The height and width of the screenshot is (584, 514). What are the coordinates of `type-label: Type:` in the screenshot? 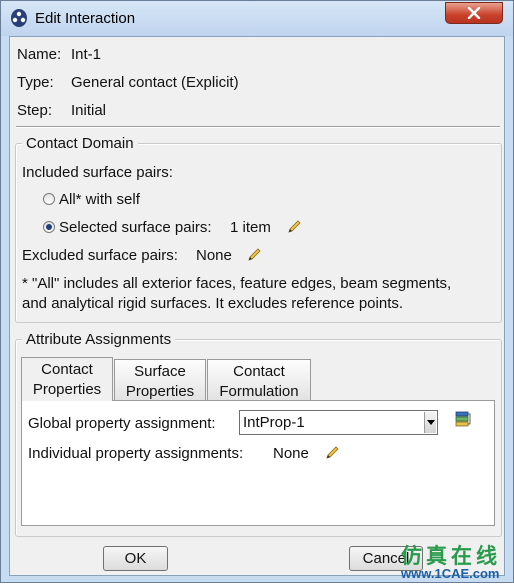 It's located at (35, 82).